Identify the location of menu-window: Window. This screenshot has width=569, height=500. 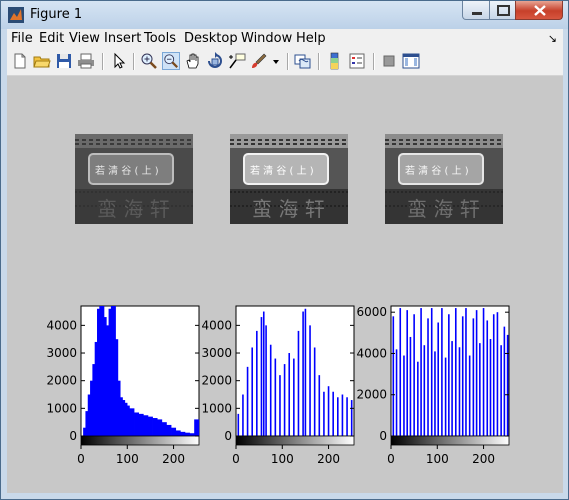
(266, 38).